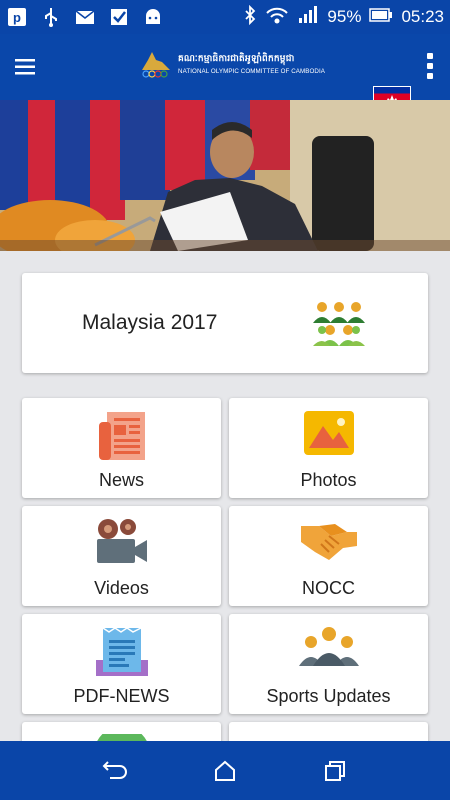 This screenshot has width=450, height=800. What do you see at coordinates (328, 433) in the screenshot?
I see `photo-icon` at bounding box center [328, 433].